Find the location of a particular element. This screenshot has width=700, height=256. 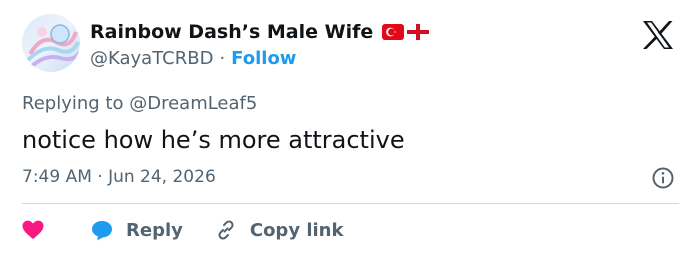

replying-to-mention: @DreamLeaf5 is located at coordinates (193, 103).